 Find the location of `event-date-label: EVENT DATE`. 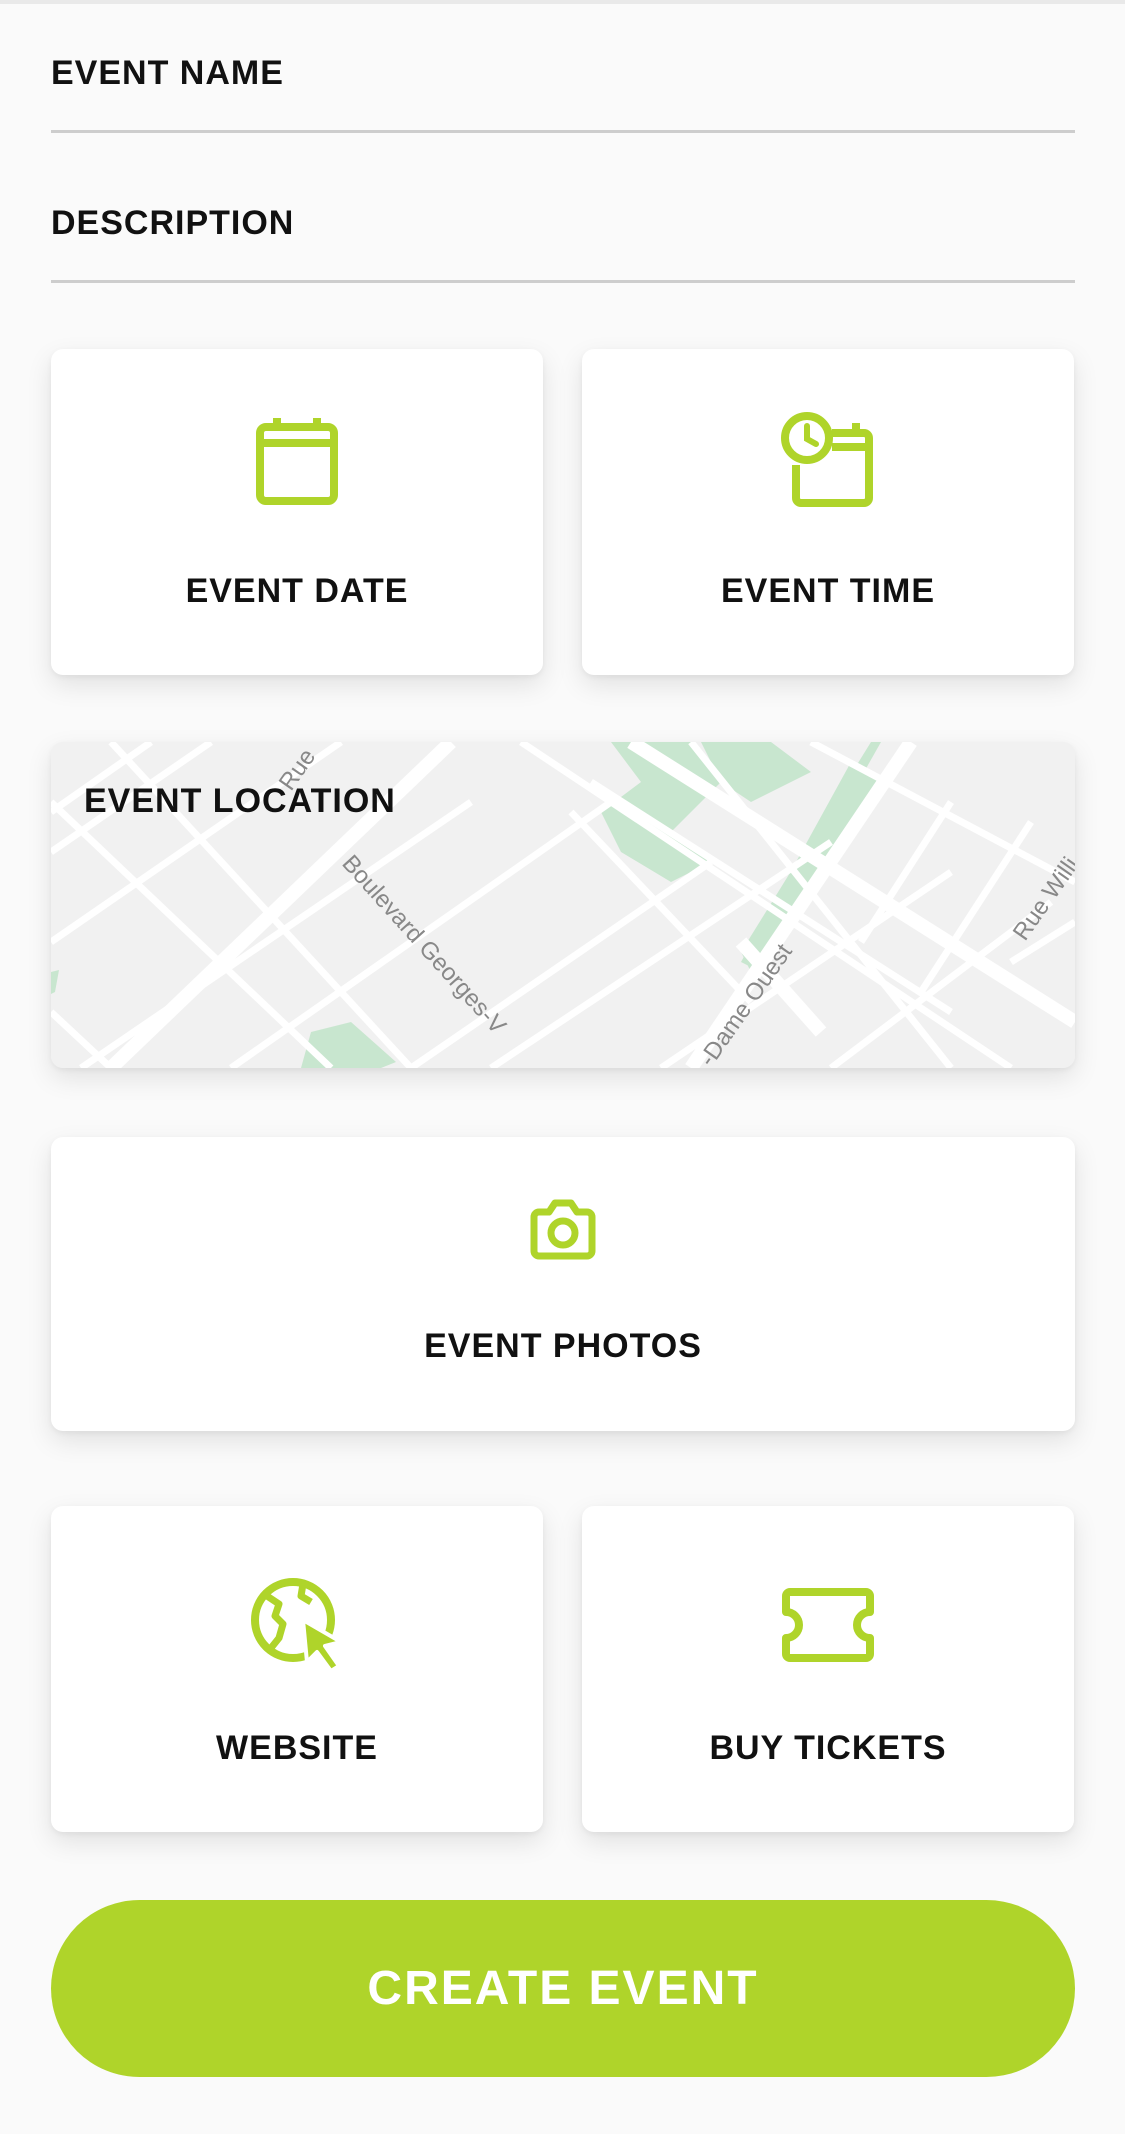

event-date-label: EVENT DATE is located at coordinates (297, 591).